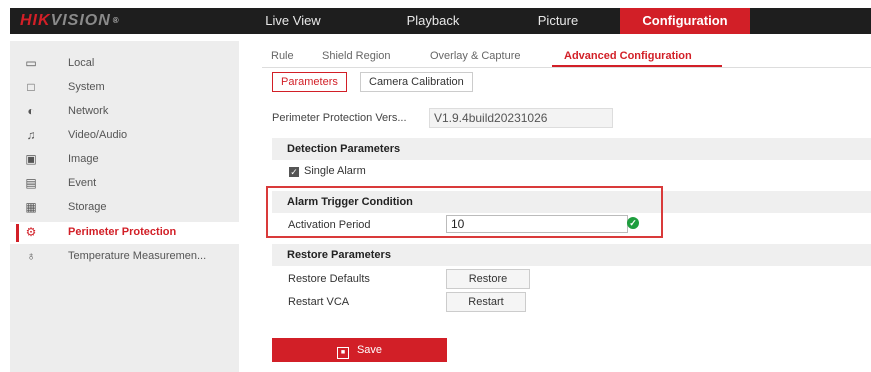 The image size is (871, 372). What do you see at coordinates (31, 207) in the screenshot?
I see `storage-icon: ▦` at bounding box center [31, 207].